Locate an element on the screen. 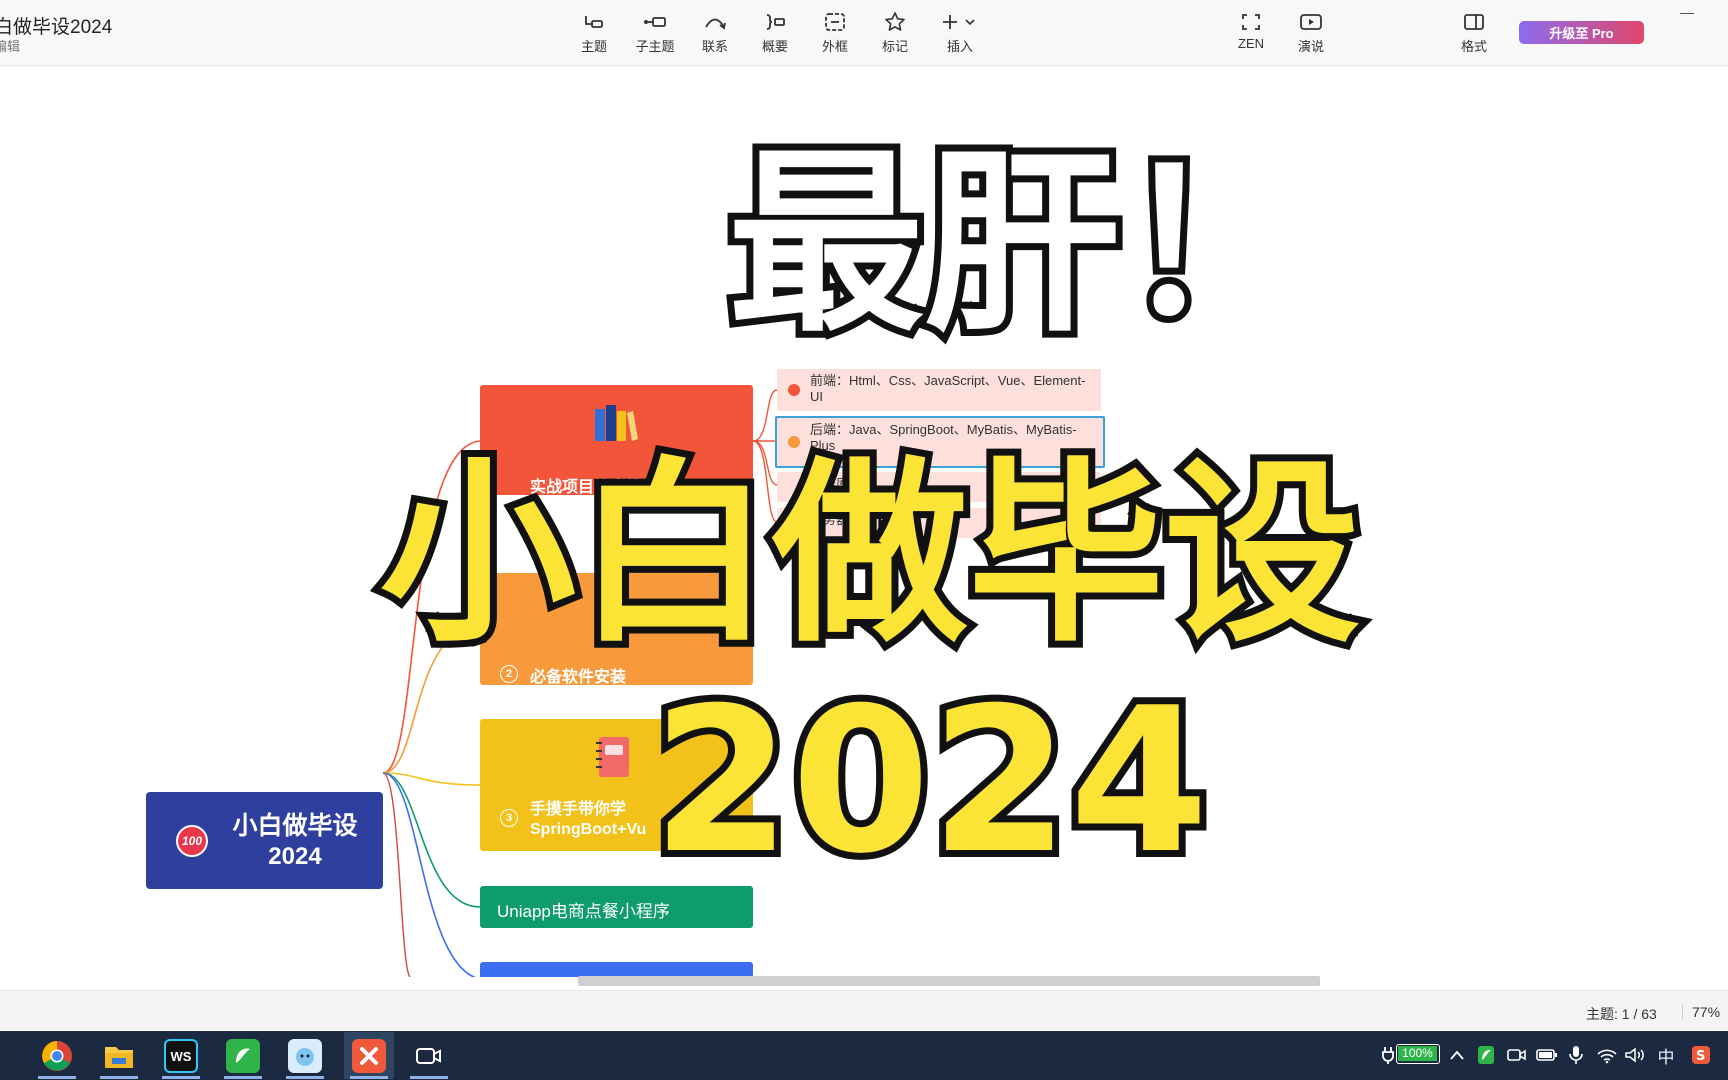 Image resolution: width=1728 pixels, height=1080 pixels. boundary-frame-icon is located at coordinates (835, 22).